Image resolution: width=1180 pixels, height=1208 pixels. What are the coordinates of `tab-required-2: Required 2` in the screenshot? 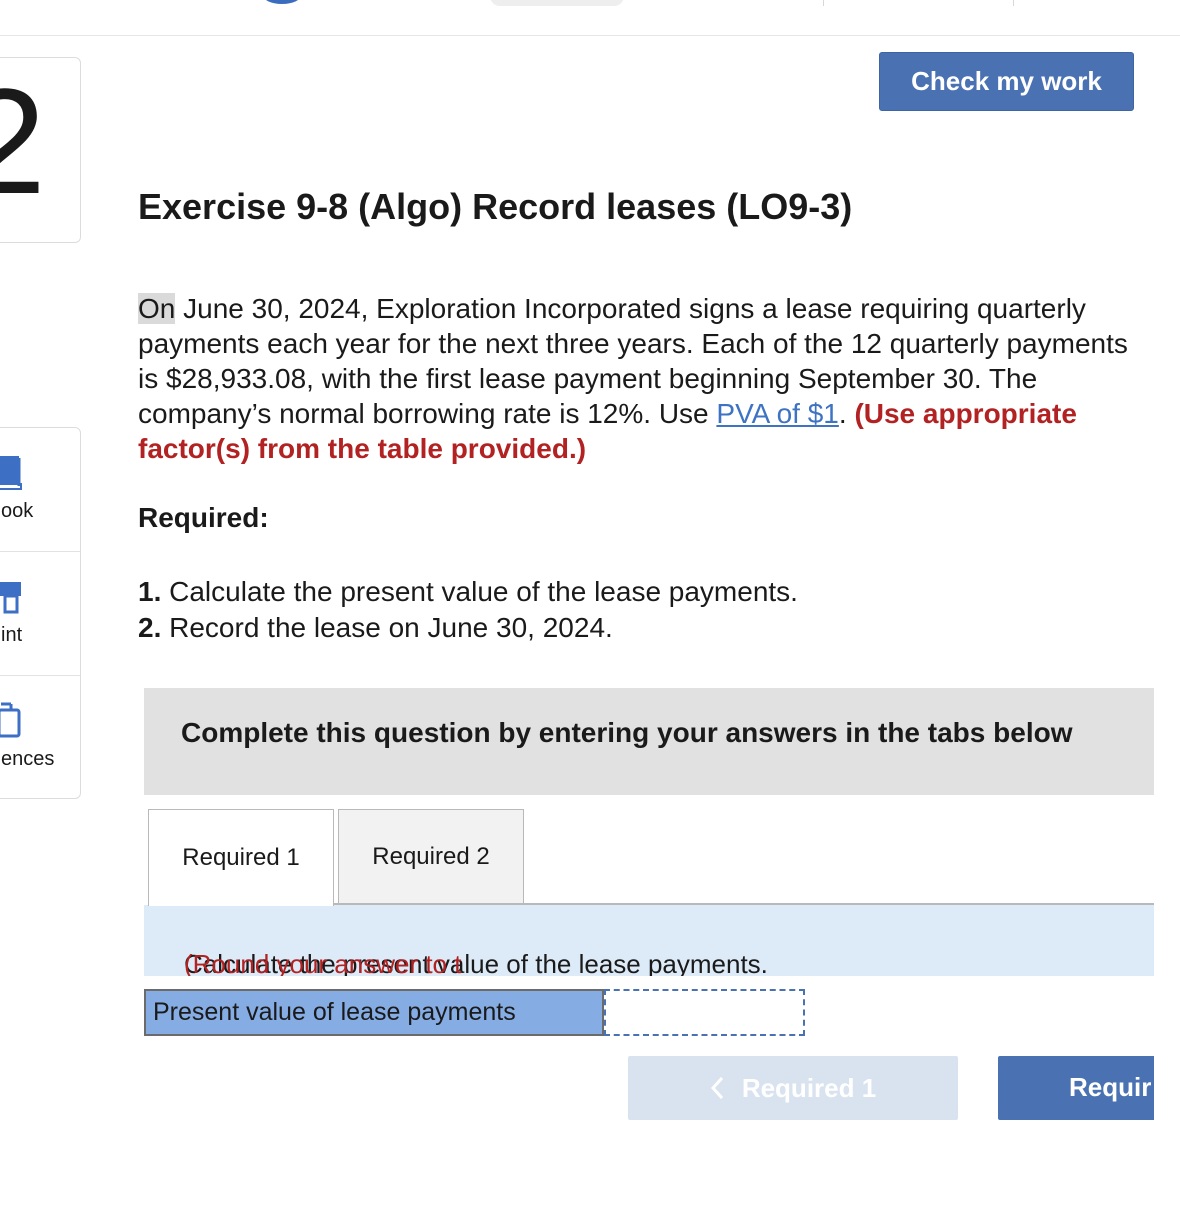 It's located at (431, 857).